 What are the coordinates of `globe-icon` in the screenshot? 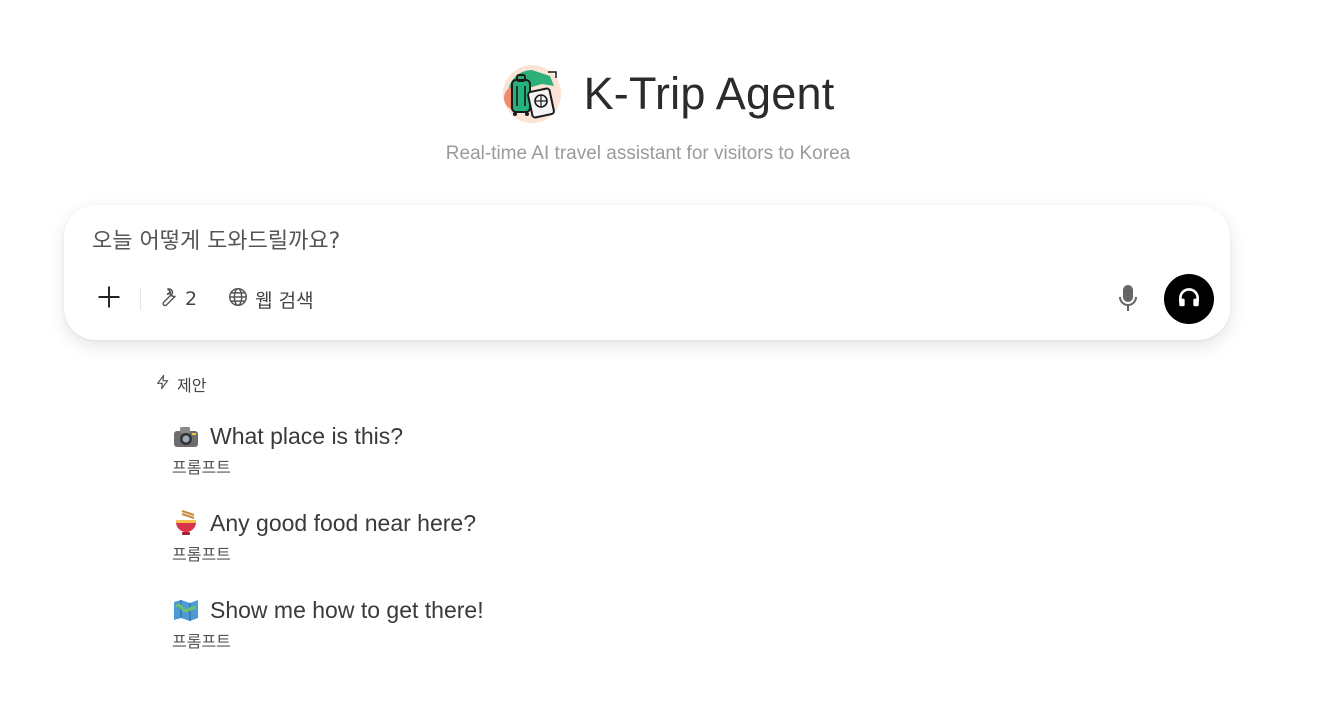 It's located at (238, 299).